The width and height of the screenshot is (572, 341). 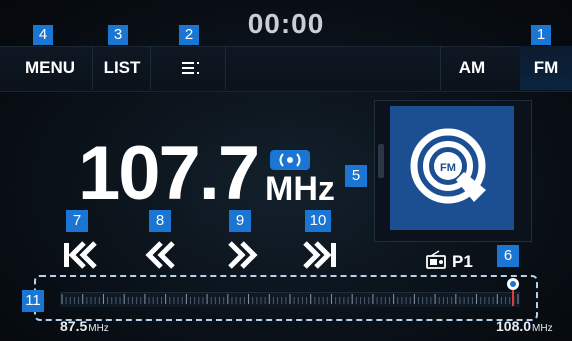 What do you see at coordinates (98, 328) in the screenshot?
I see `tuner-min-unit: MHz` at bounding box center [98, 328].